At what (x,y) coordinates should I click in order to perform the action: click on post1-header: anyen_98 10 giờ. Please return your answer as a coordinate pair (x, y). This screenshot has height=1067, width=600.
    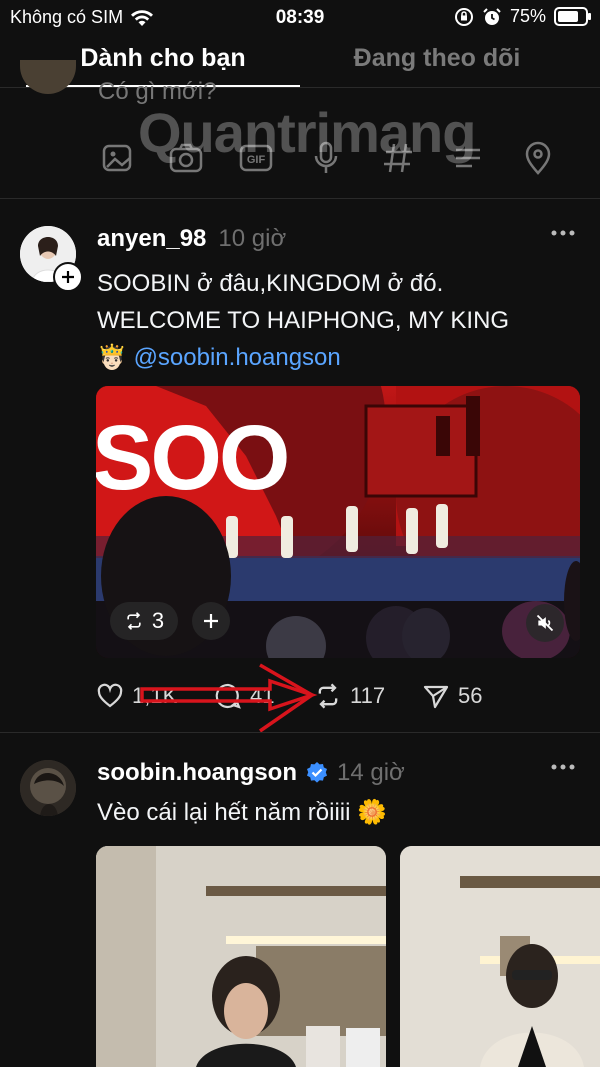
    Looking at the image, I should click on (191, 239).